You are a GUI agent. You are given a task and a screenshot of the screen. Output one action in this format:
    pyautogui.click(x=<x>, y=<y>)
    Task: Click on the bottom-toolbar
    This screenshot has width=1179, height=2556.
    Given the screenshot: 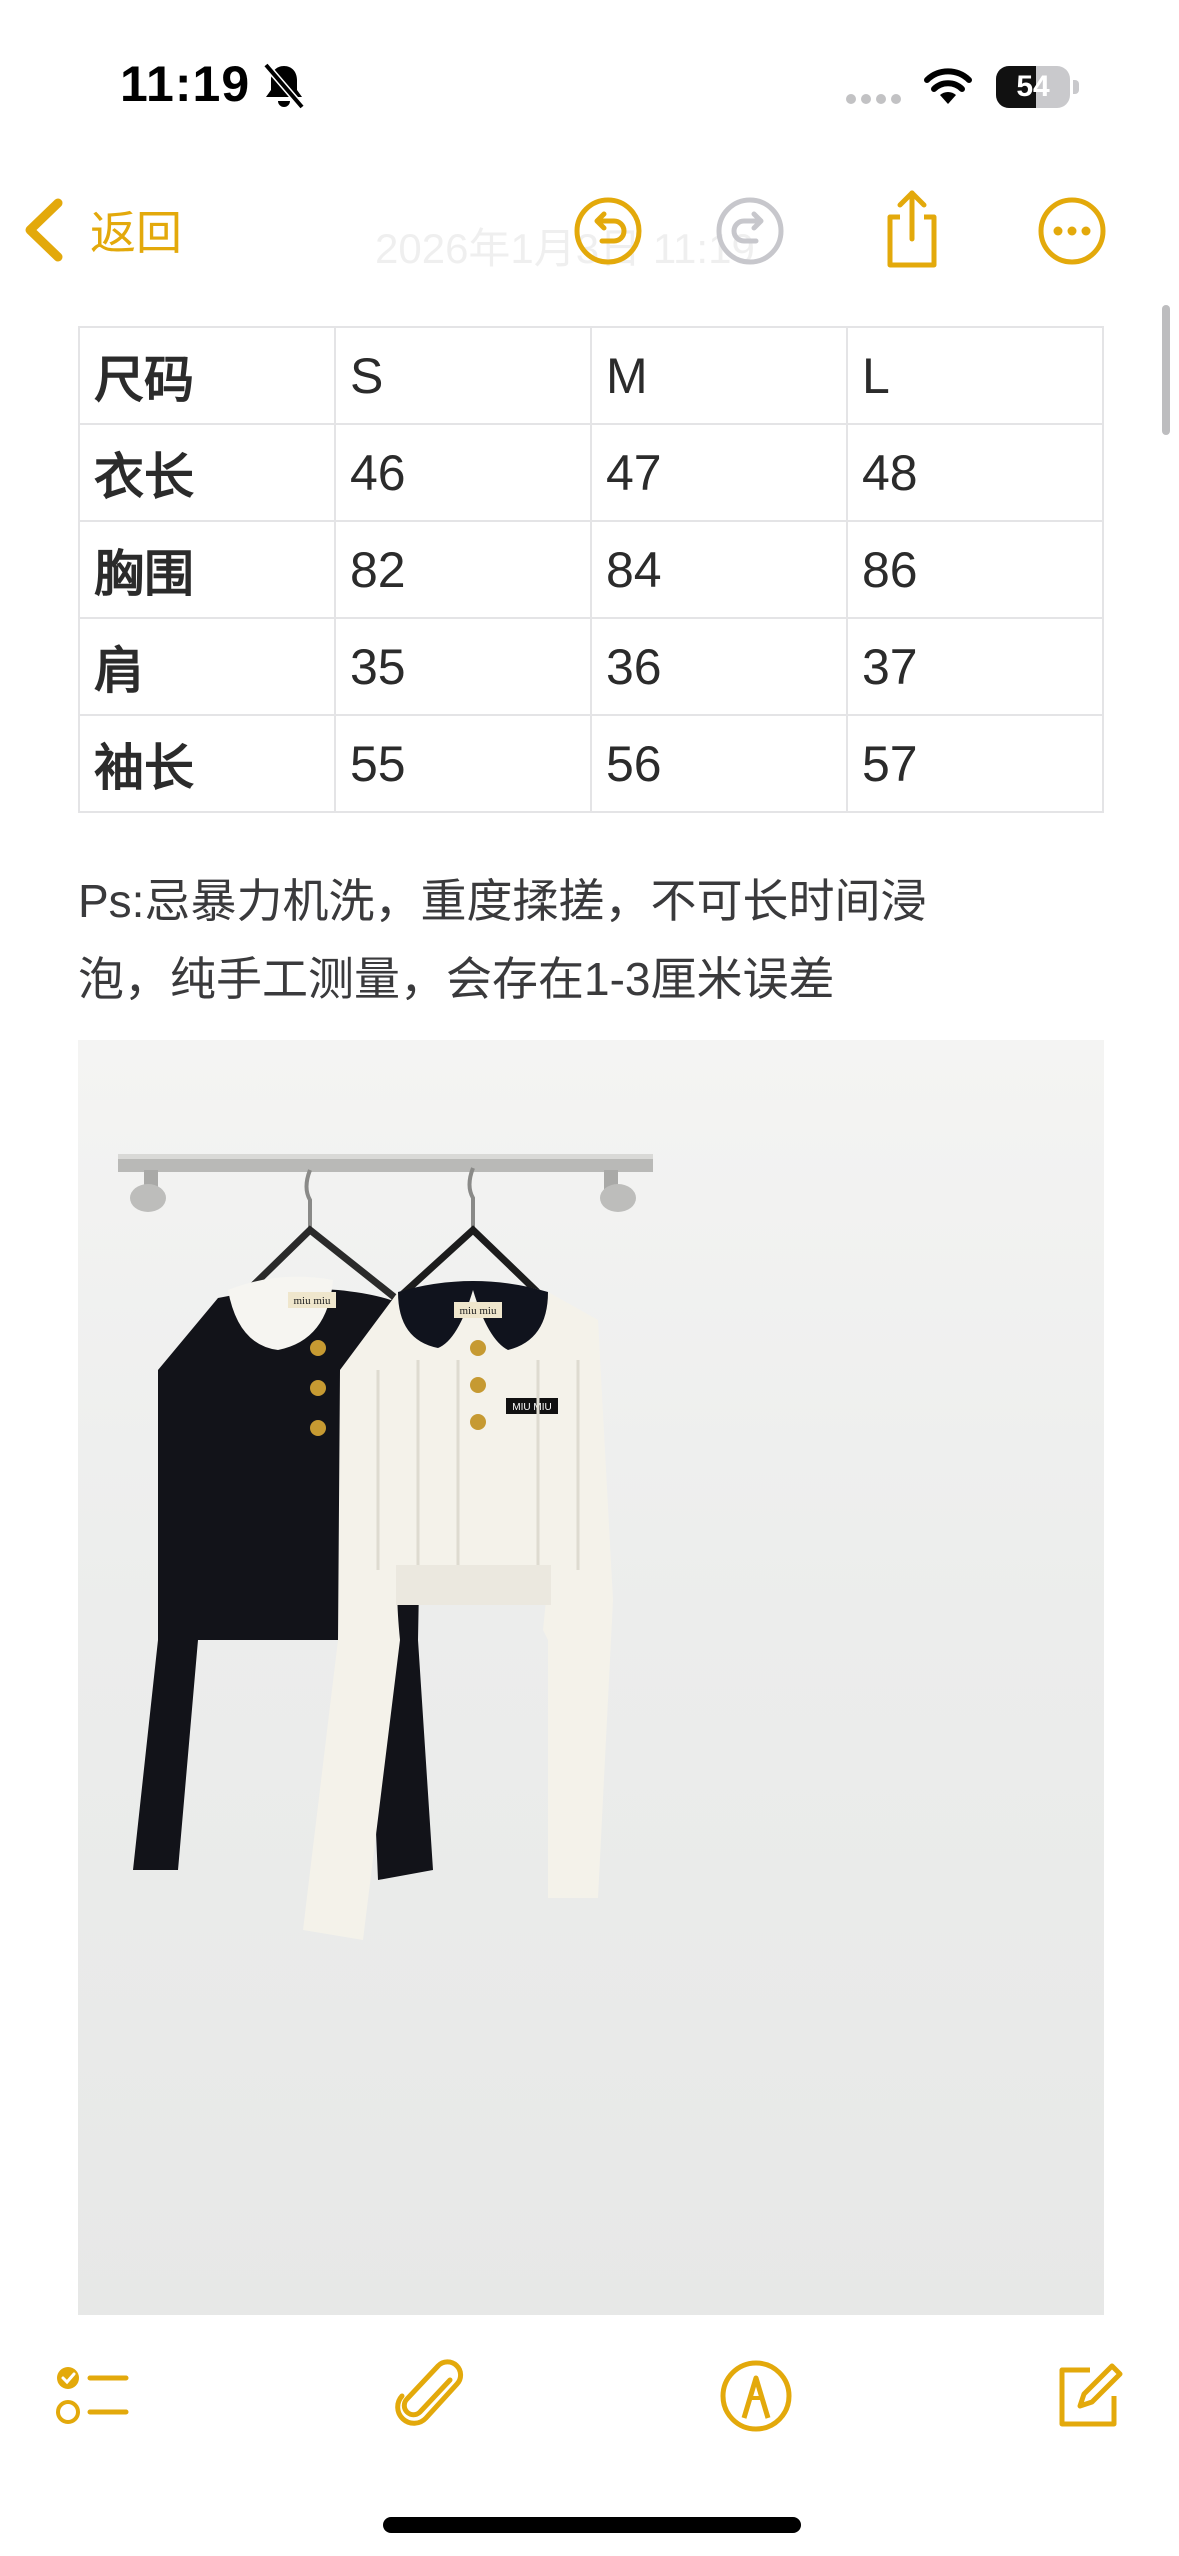 What is the action you would take?
    pyautogui.click(x=589, y=2400)
    